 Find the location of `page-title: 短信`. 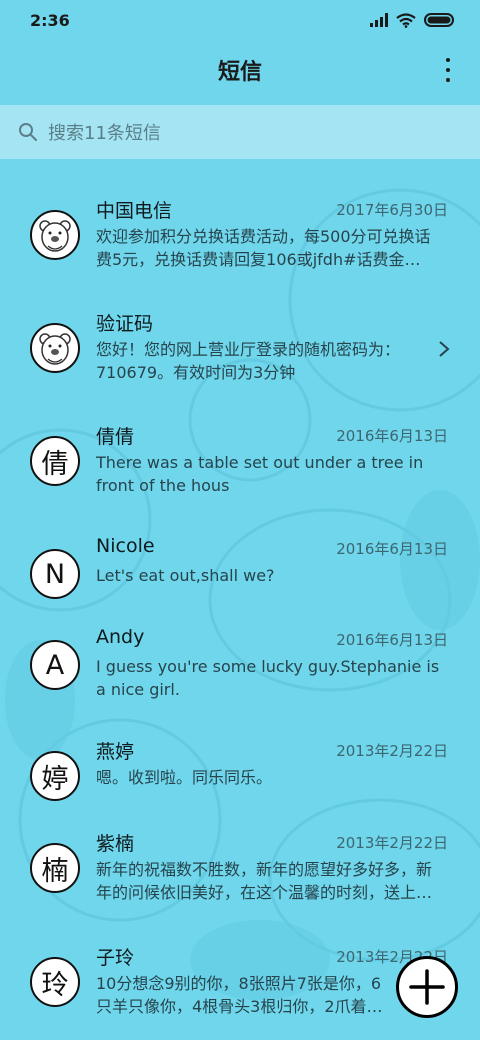

page-title: 短信 is located at coordinates (239, 72).